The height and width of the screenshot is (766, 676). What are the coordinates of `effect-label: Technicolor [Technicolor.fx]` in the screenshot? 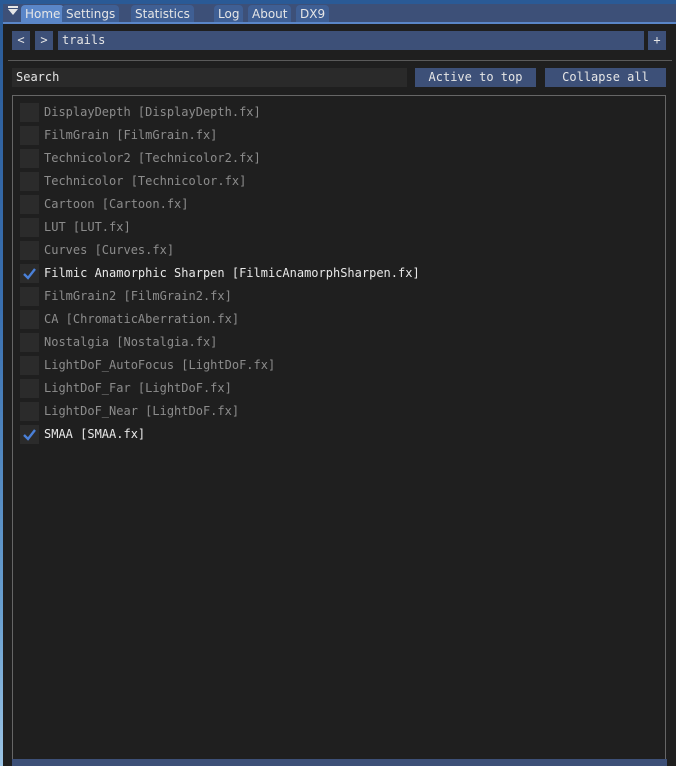 It's located at (145, 181).